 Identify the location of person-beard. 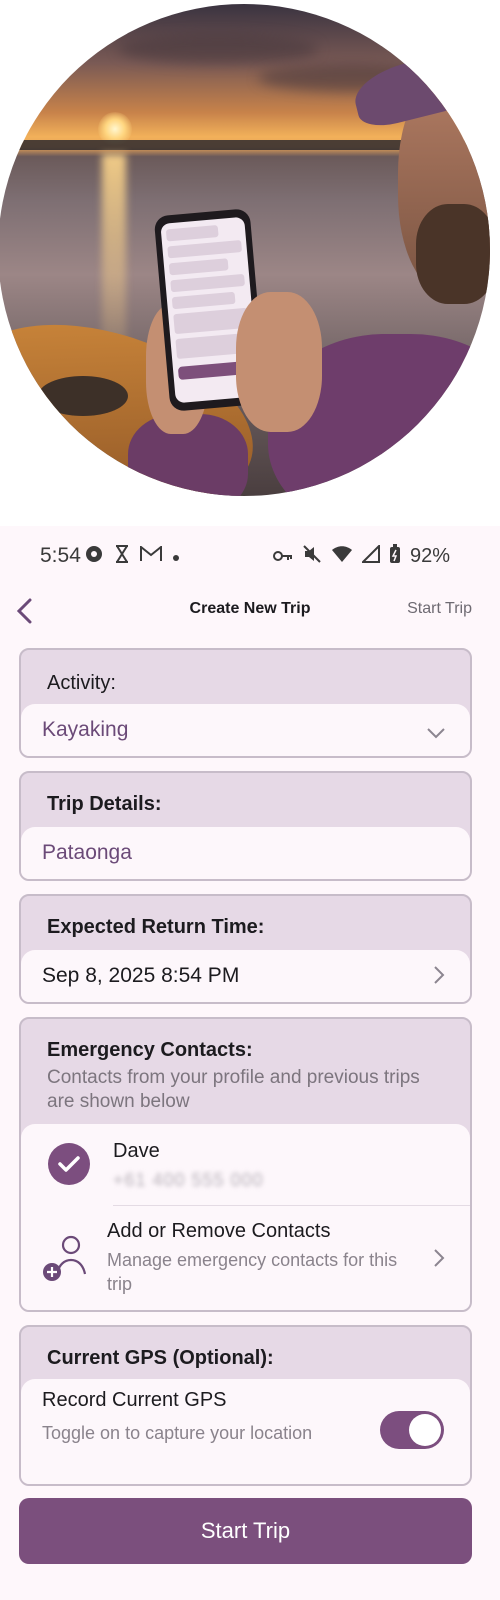
(453, 254).